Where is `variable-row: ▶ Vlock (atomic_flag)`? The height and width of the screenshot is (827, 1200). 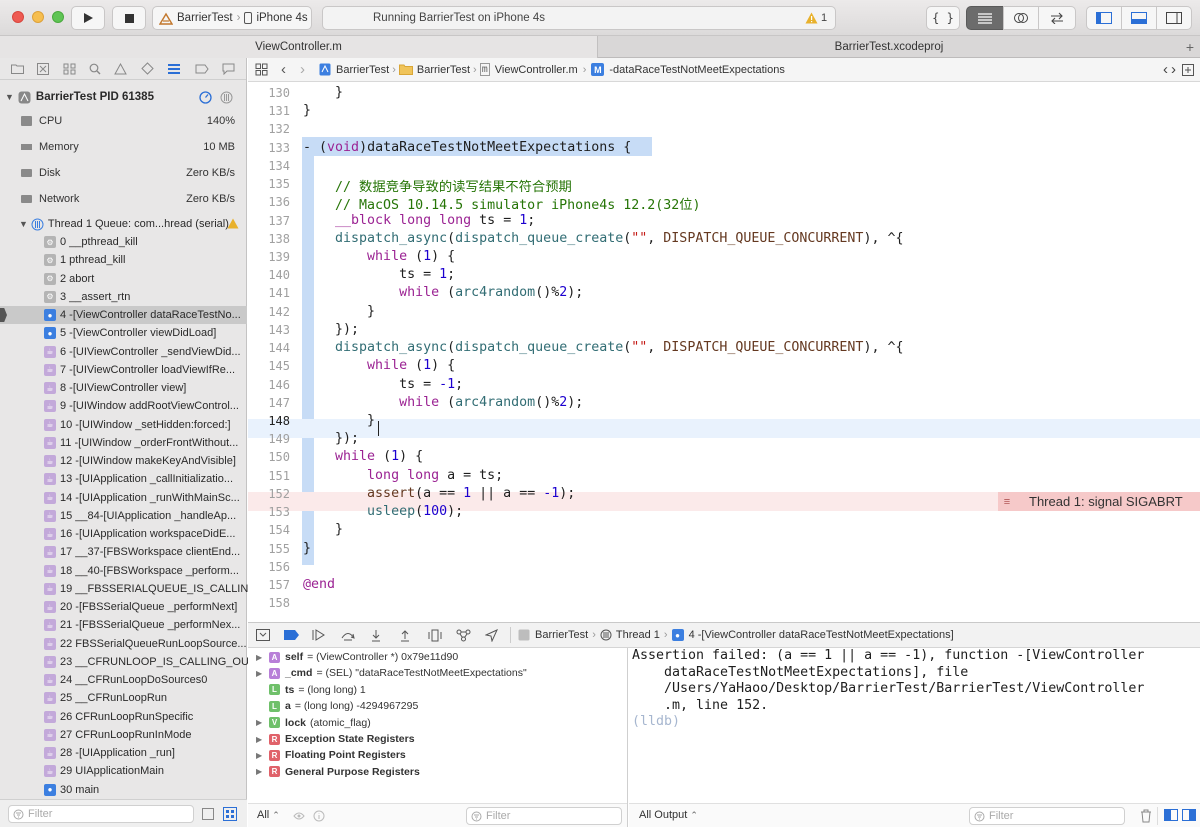 variable-row: ▶ Vlock (atomic_flag) is located at coordinates (313, 723).